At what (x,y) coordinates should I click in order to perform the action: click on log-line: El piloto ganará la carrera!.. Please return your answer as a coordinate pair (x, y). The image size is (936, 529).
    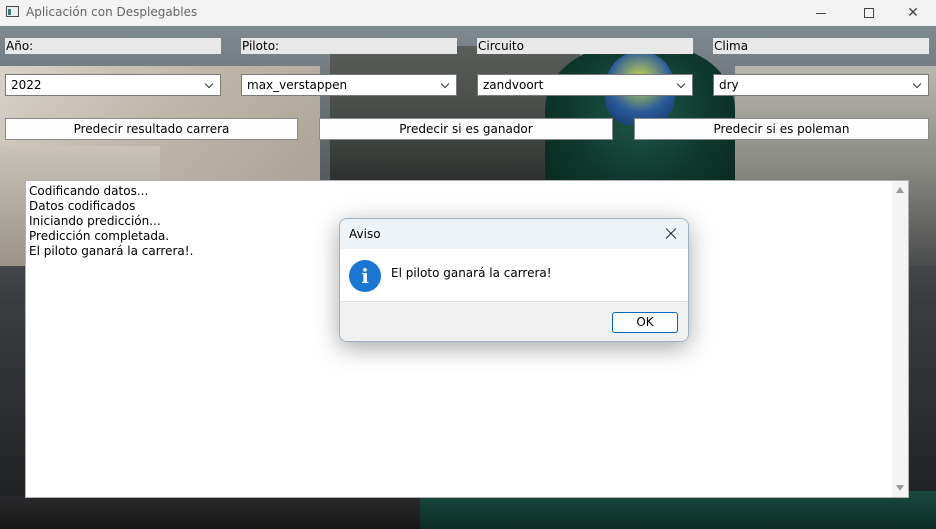
    Looking at the image, I should click on (111, 251).